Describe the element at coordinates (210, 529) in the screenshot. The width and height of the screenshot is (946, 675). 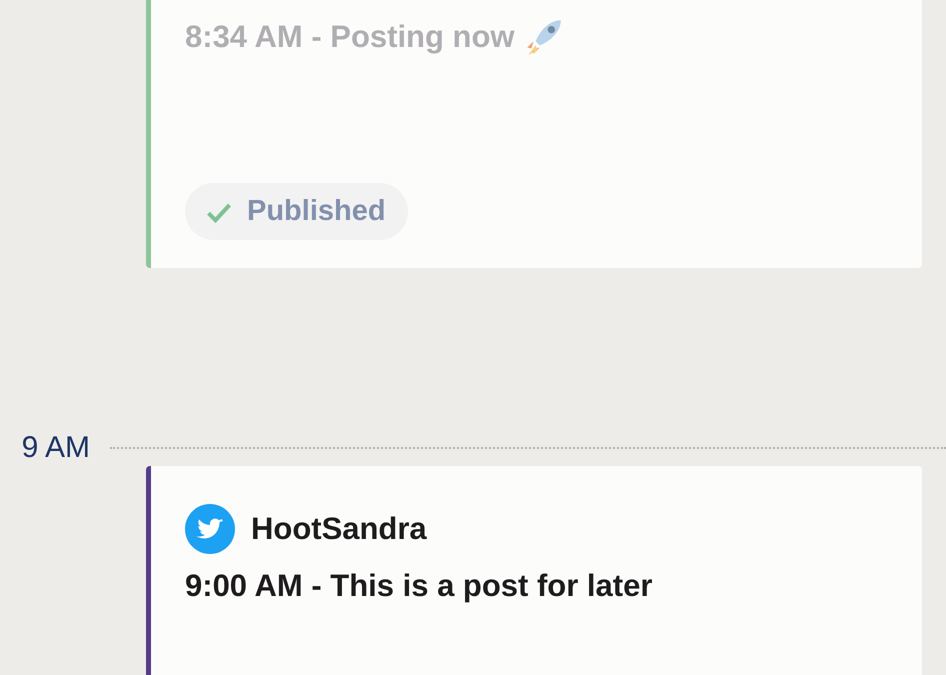
I see `twitter-icon` at that location.